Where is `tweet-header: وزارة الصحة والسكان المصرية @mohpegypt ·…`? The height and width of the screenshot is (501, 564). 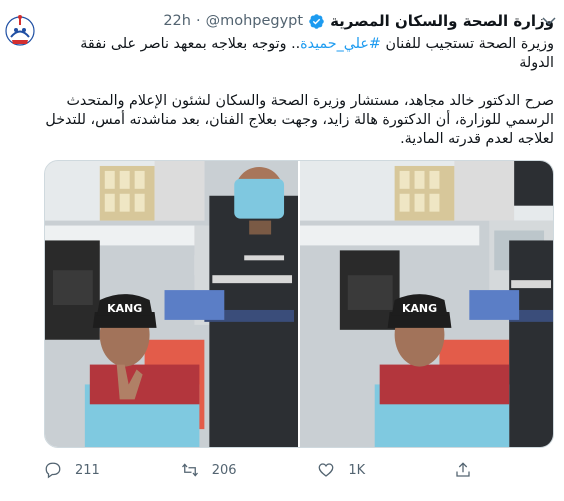
tweet-header: وزارة الصحة والسكان المصرية @mohpegypt ·… is located at coordinates (299, 21).